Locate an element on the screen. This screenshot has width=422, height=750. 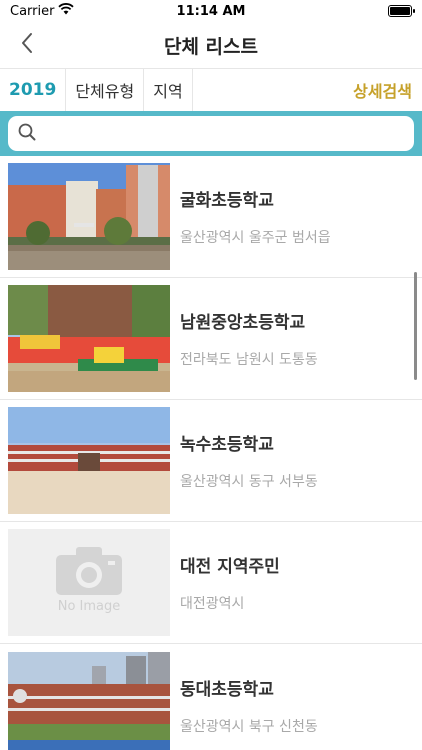
list-item-text: 굴화초등학교 울산광역시 울주군 범서읍 is located at coordinates (250, 216).